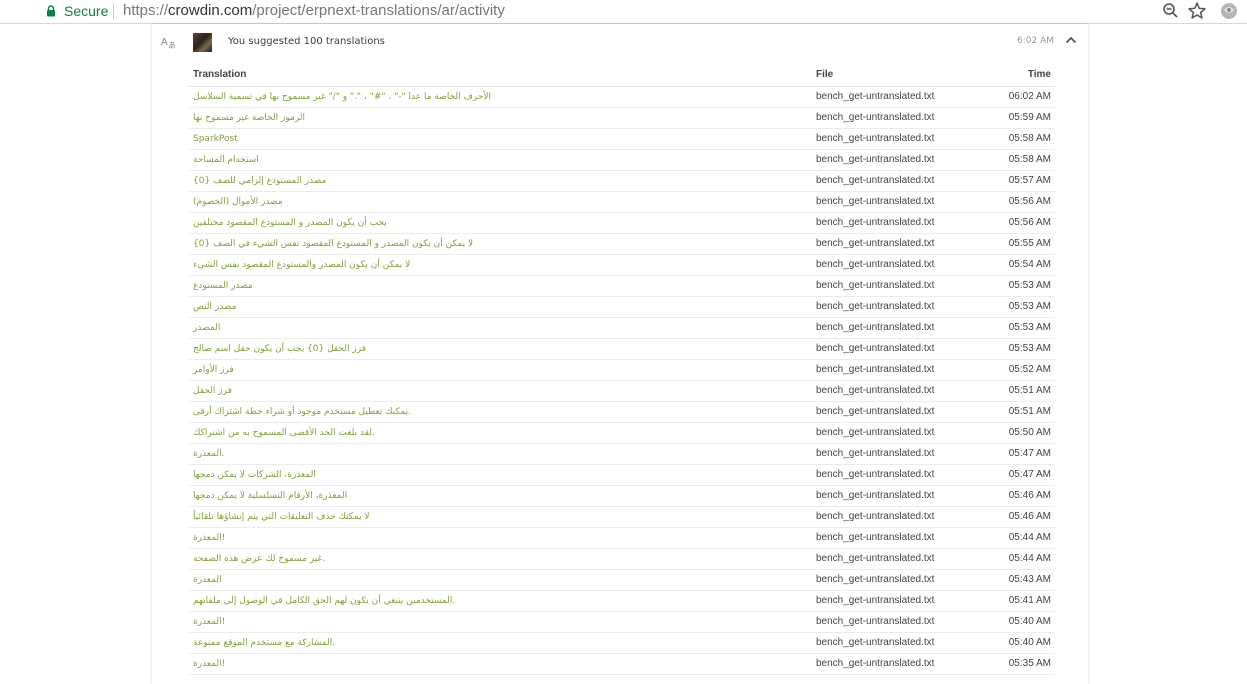  Describe the element at coordinates (1008, 244) in the screenshot. I see `row-time: 05:55 AM` at that location.